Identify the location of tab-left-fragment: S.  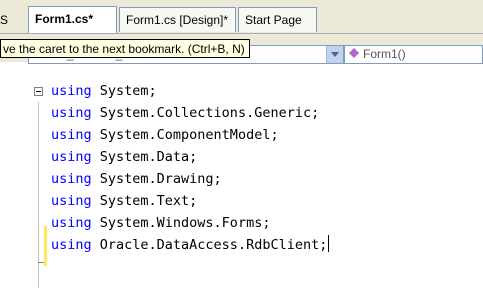
(4, 20).